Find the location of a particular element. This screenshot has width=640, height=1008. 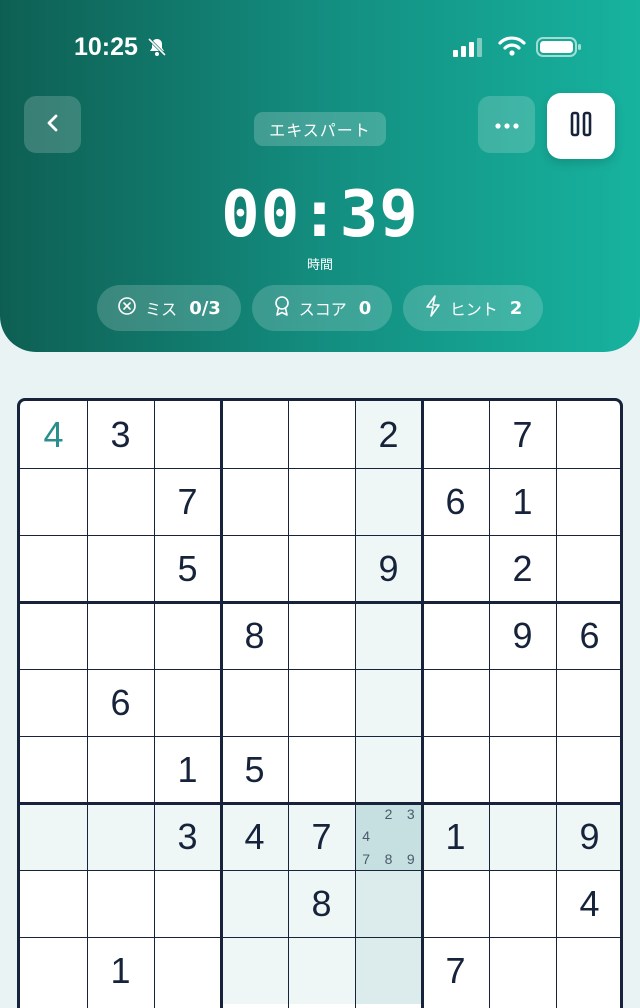

cell-digit: 2 is located at coordinates (522, 568).